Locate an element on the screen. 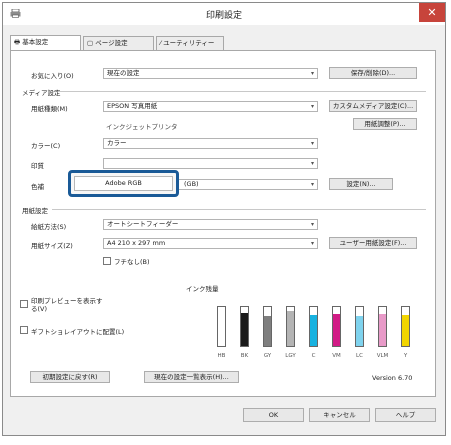 The width and height of the screenshot is (451, 445). paper-type-label: 用紙種類(M) is located at coordinates (49, 109).